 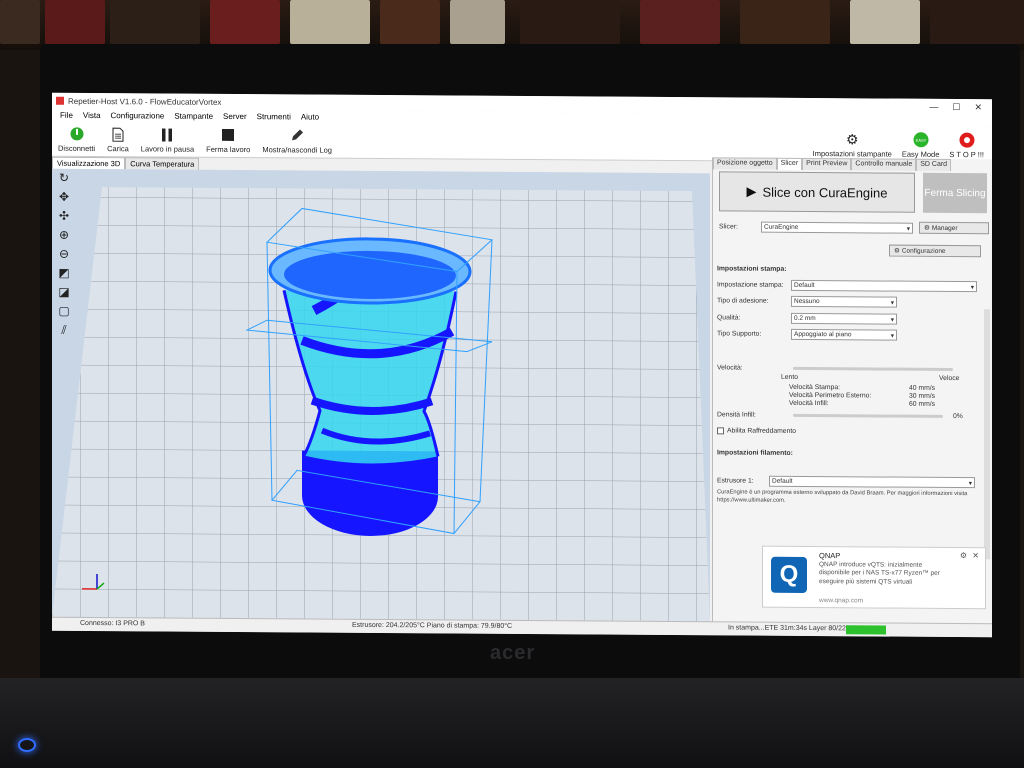 I want to click on qnap-logo-icon: Q, so click(x=789, y=574).